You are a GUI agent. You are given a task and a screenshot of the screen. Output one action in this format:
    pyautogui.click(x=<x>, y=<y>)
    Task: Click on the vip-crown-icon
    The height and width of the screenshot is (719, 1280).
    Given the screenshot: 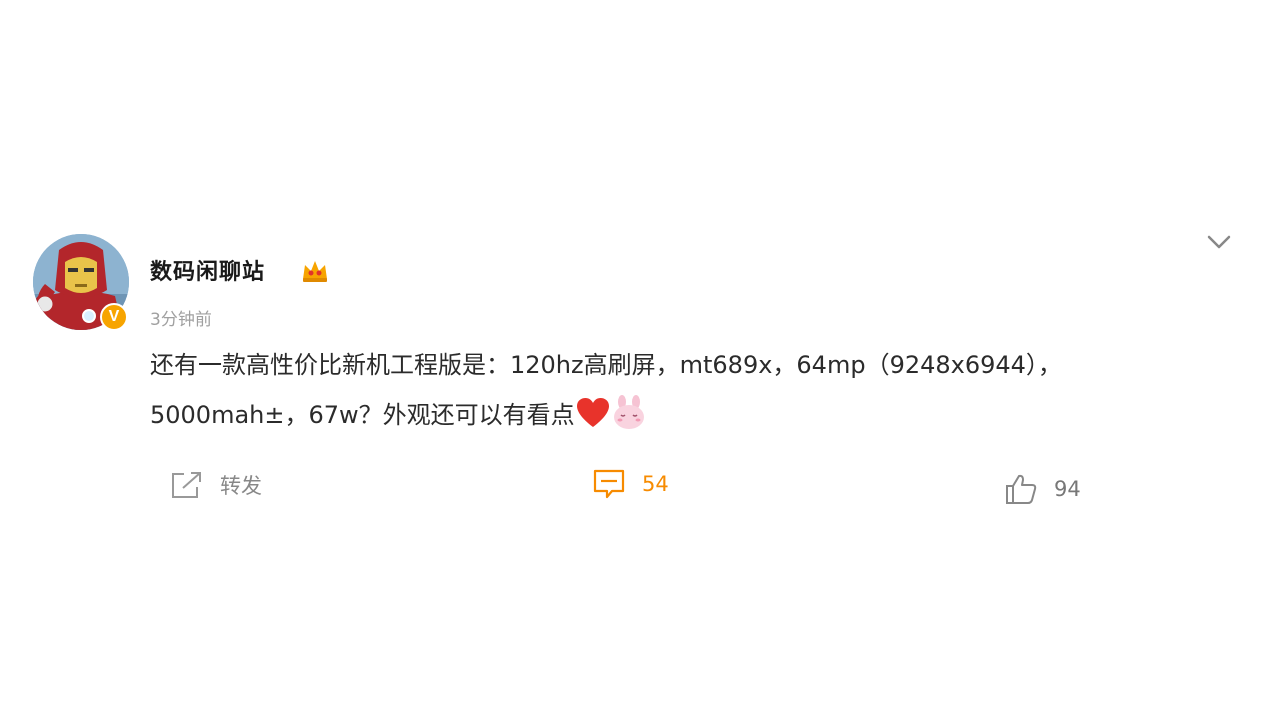 What is the action you would take?
    pyautogui.click(x=315, y=271)
    